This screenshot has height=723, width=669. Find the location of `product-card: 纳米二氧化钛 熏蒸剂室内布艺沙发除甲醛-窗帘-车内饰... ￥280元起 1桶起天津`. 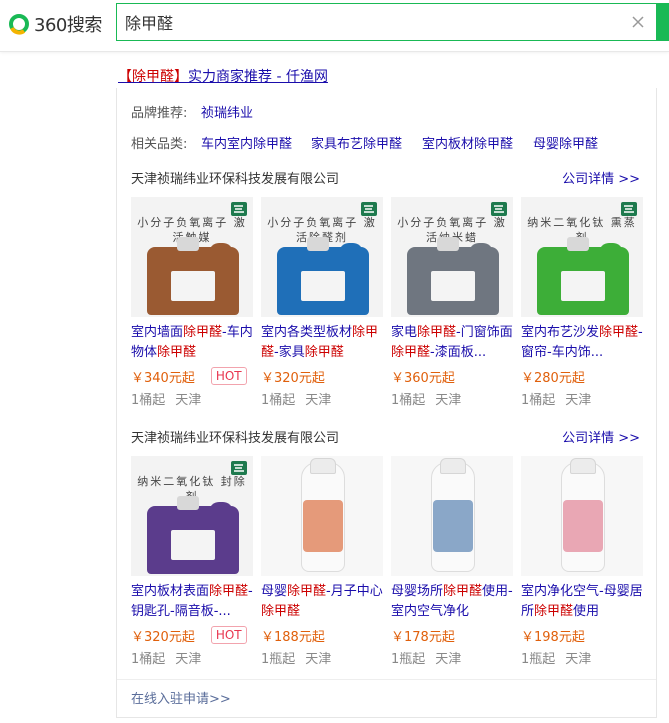

product-card: 纳米二氧化钛 熏蒸剂室内布艺沙发除甲醛-窗帘-车内饰... ￥280元起 1桶起天津 is located at coordinates (582, 302).